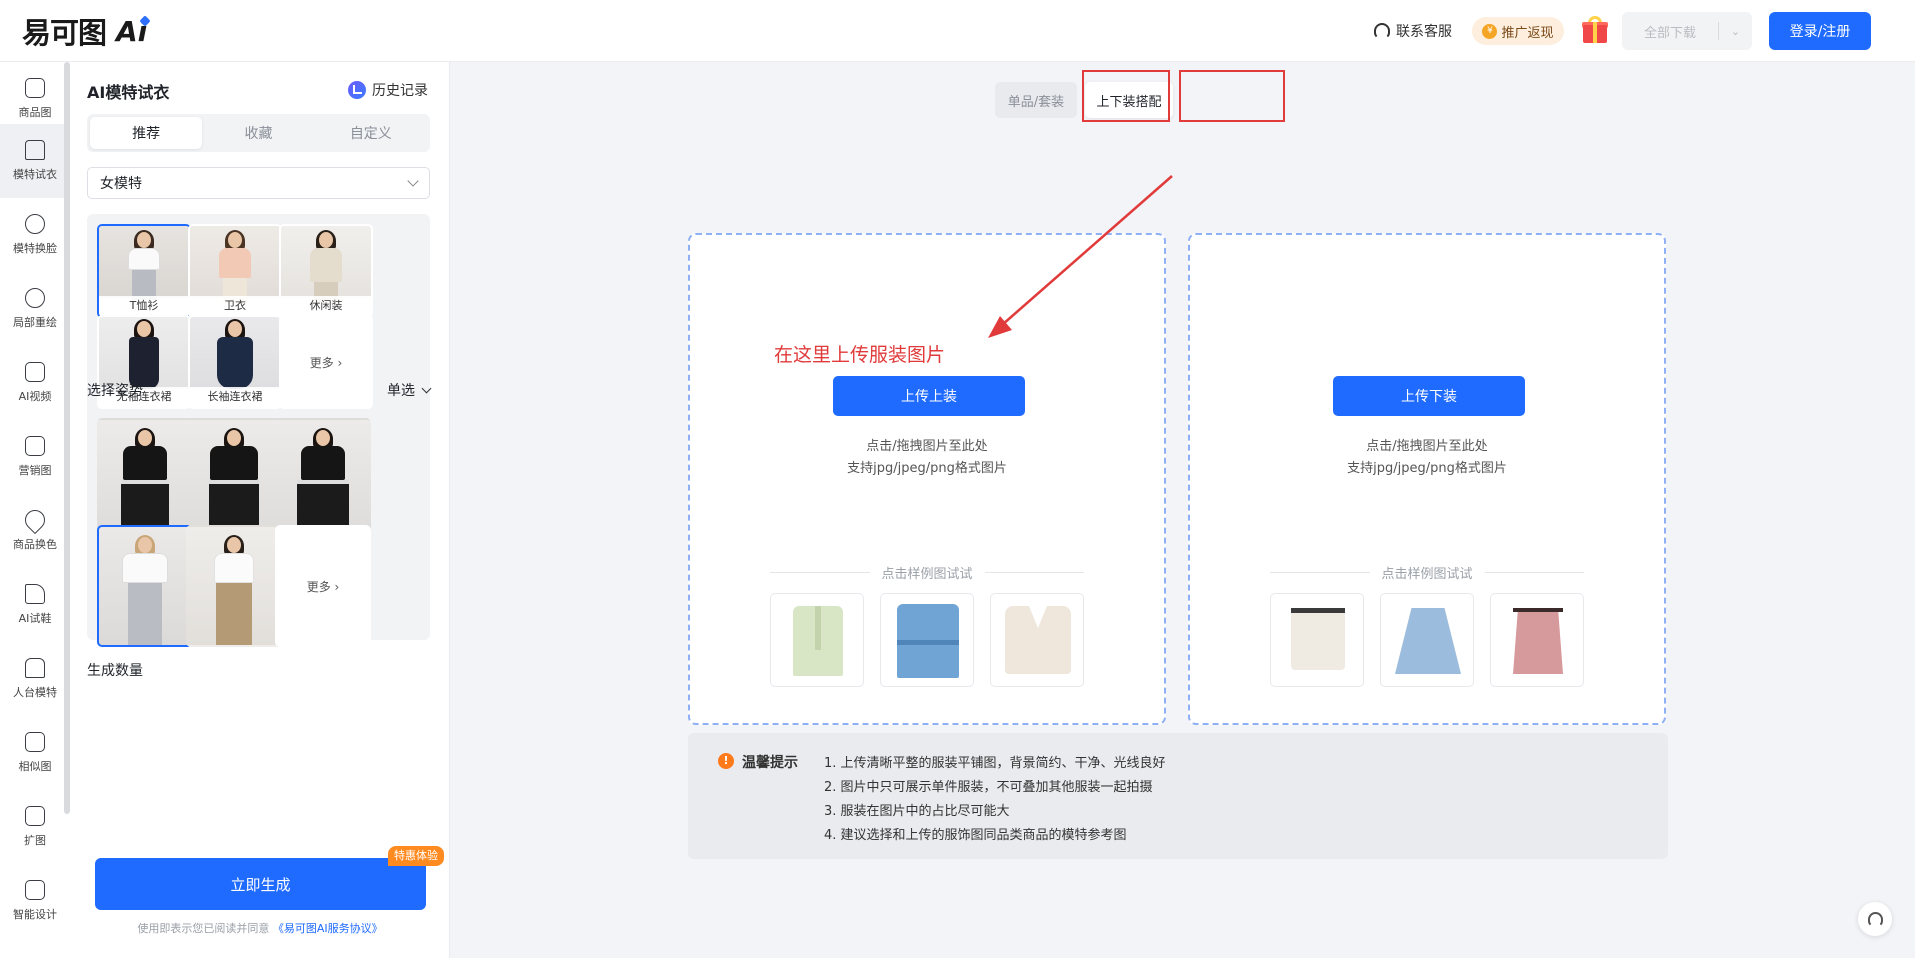  What do you see at coordinates (975, 835) in the screenshot?
I see `tip-line: 4. 建议选择和上传的服饰图同品类商品的模特参考图` at bounding box center [975, 835].